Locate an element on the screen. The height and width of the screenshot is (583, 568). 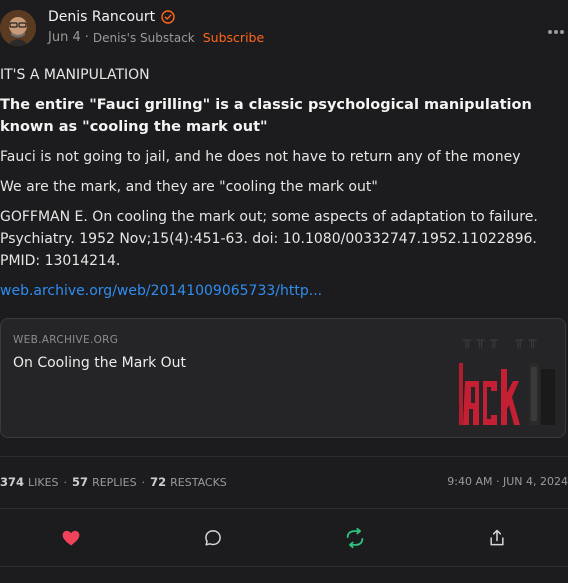
restacks-label: RESTACKS is located at coordinates (198, 482).